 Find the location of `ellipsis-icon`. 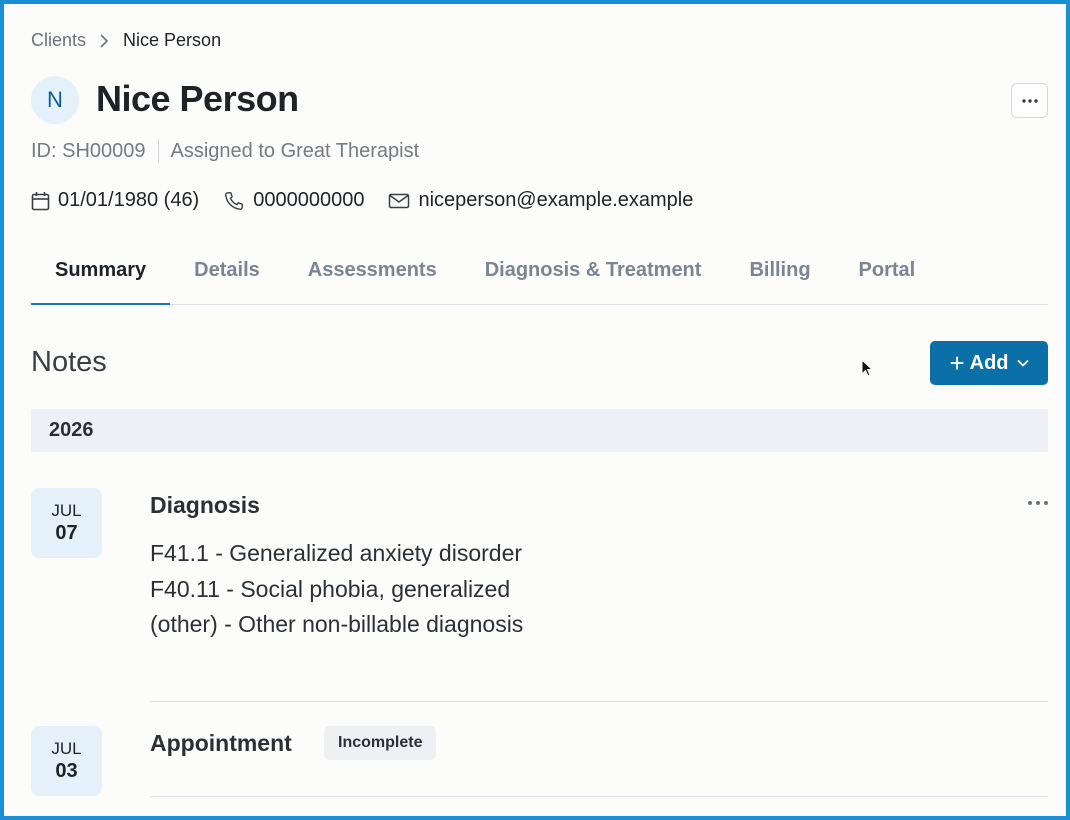

ellipsis-icon is located at coordinates (1029, 100).